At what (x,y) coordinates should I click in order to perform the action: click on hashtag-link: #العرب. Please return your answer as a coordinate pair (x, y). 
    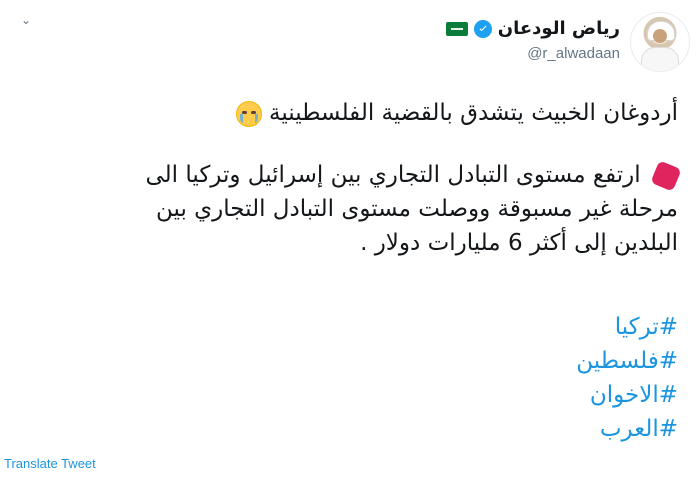
    Looking at the image, I should click on (627, 429).